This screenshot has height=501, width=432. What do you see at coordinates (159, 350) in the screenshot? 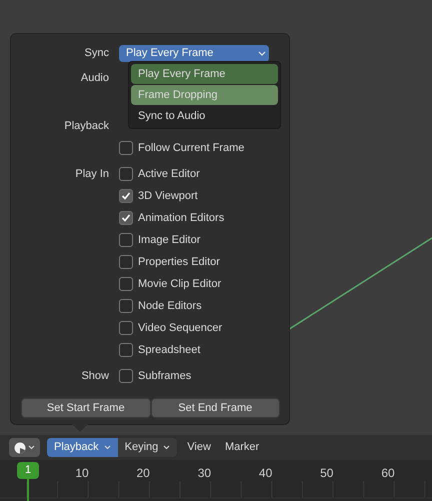
I see `checkbox: Spreadsheet` at bounding box center [159, 350].